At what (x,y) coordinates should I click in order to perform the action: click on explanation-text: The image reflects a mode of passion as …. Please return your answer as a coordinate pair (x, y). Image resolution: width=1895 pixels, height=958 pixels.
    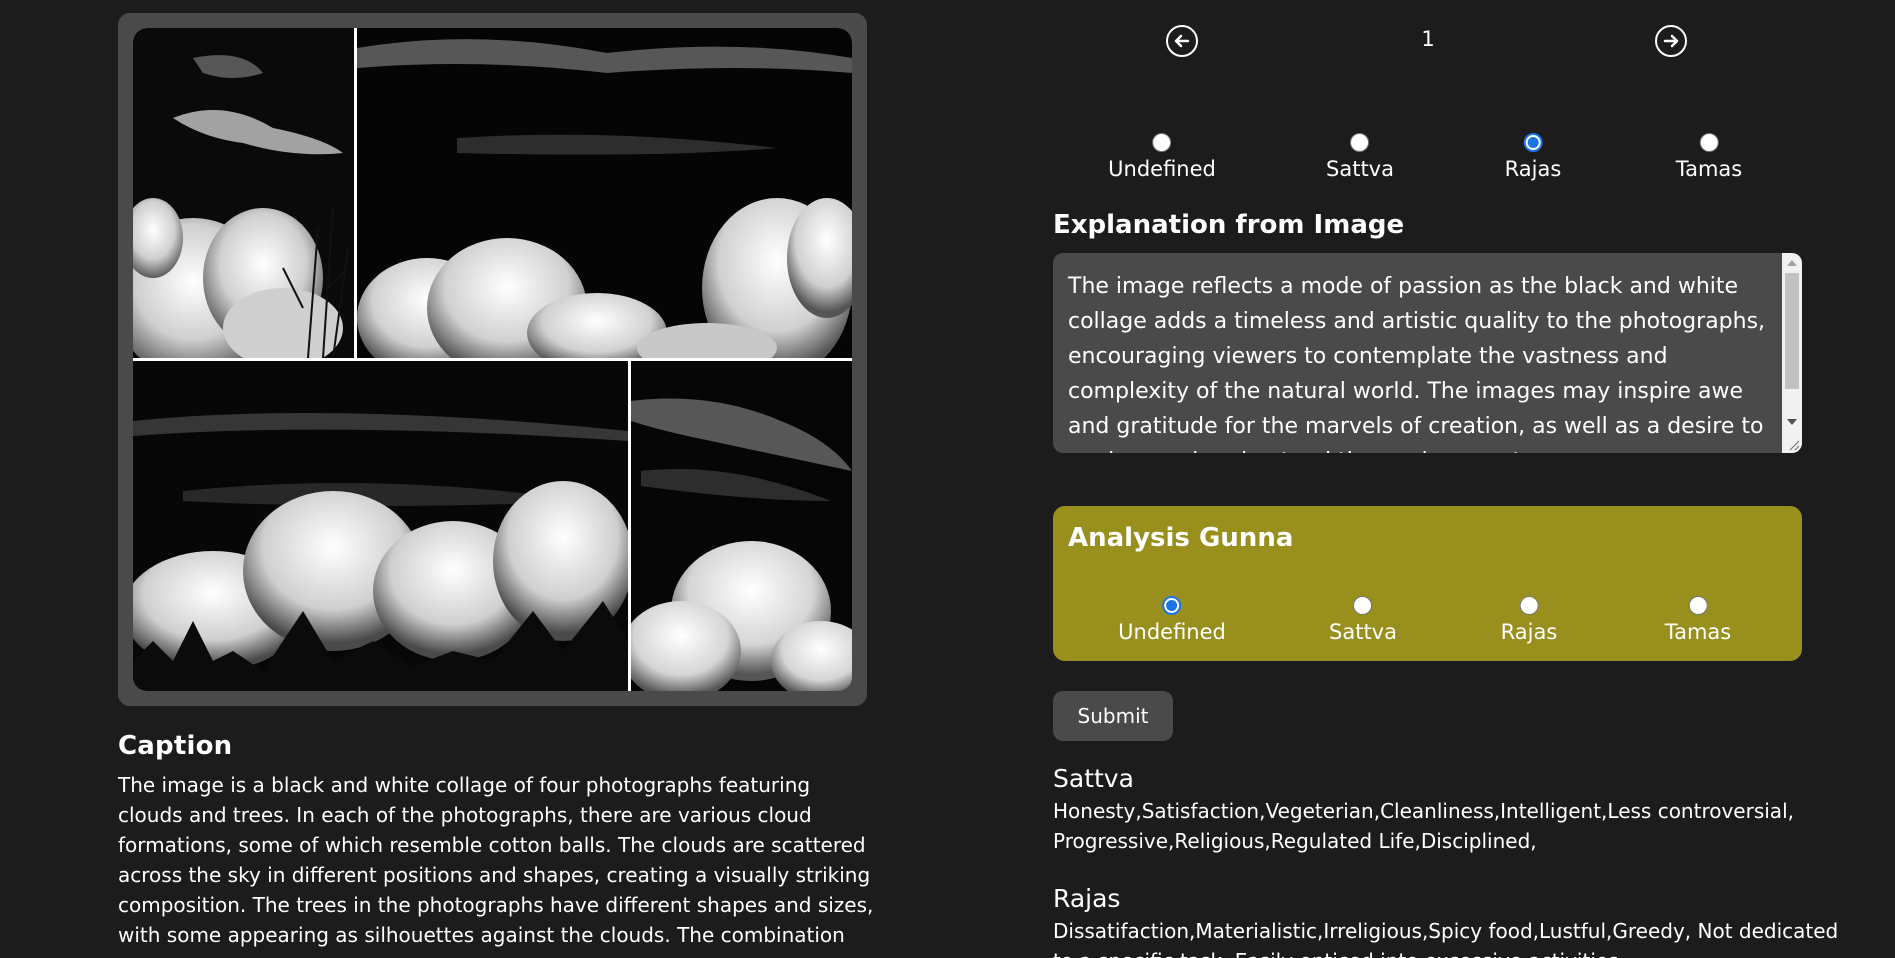
    Looking at the image, I should click on (1417, 363).